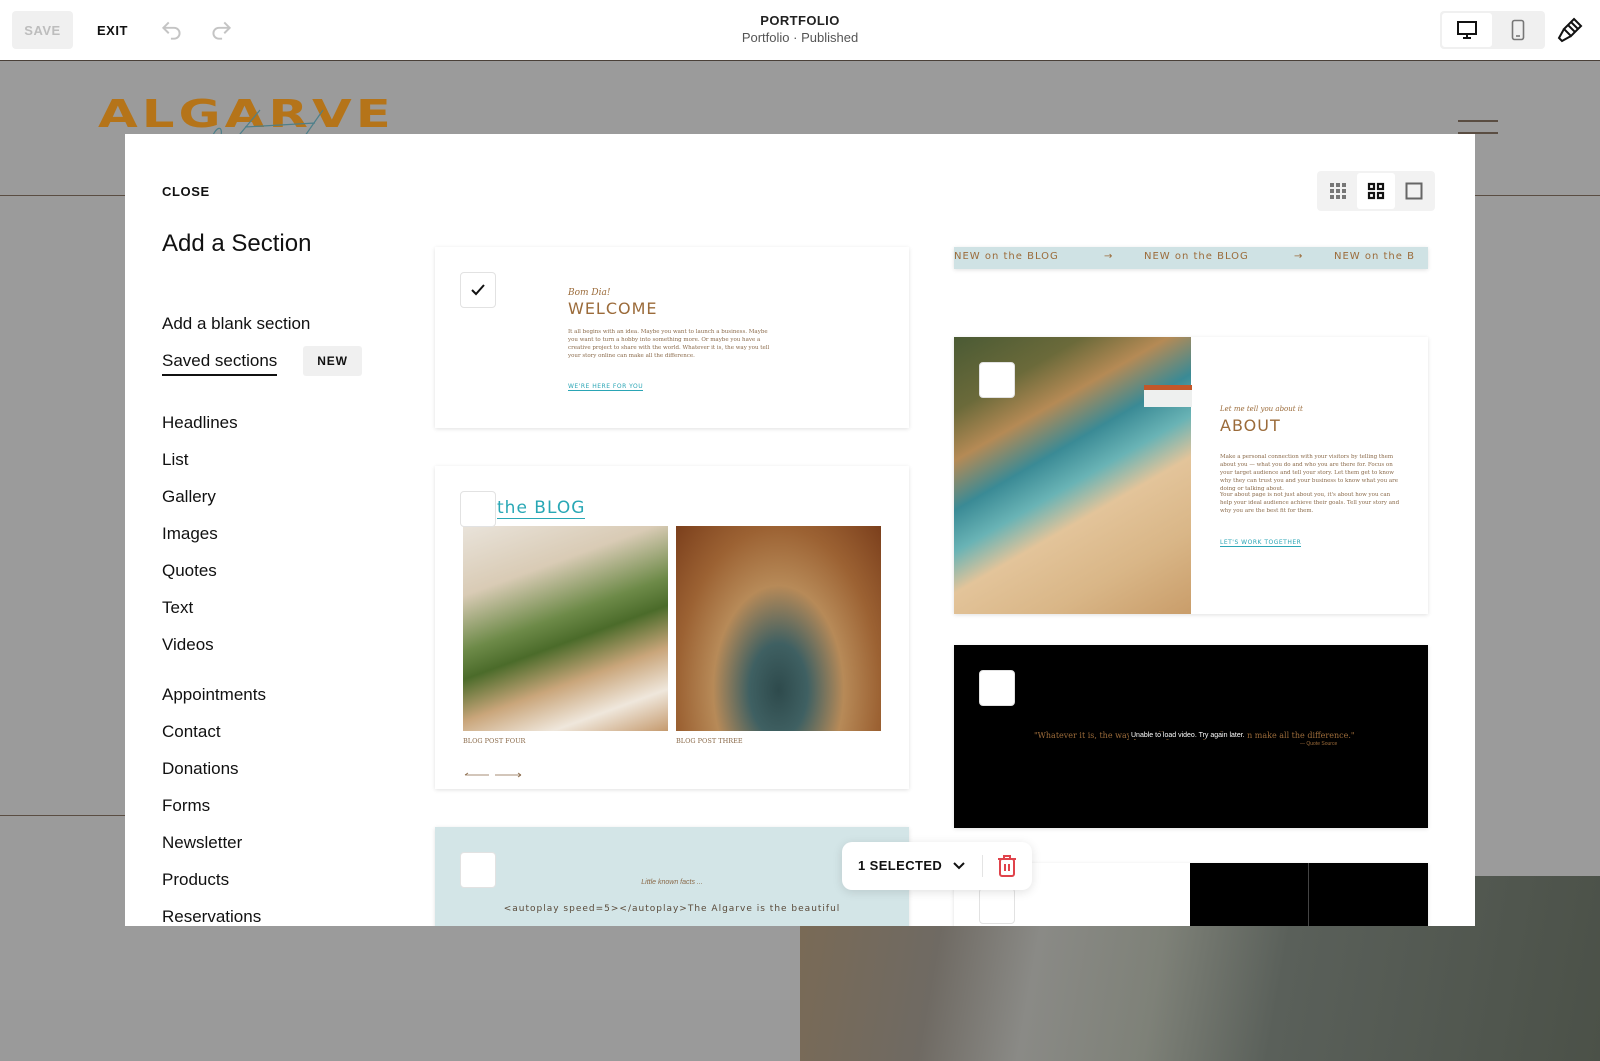 The image size is (1600, 1061). What do you see at coordinates (494, 741) in the screenshot?
I see `blog-post-caption: BLOG POST FOUR` at bounding box center [494, 741].